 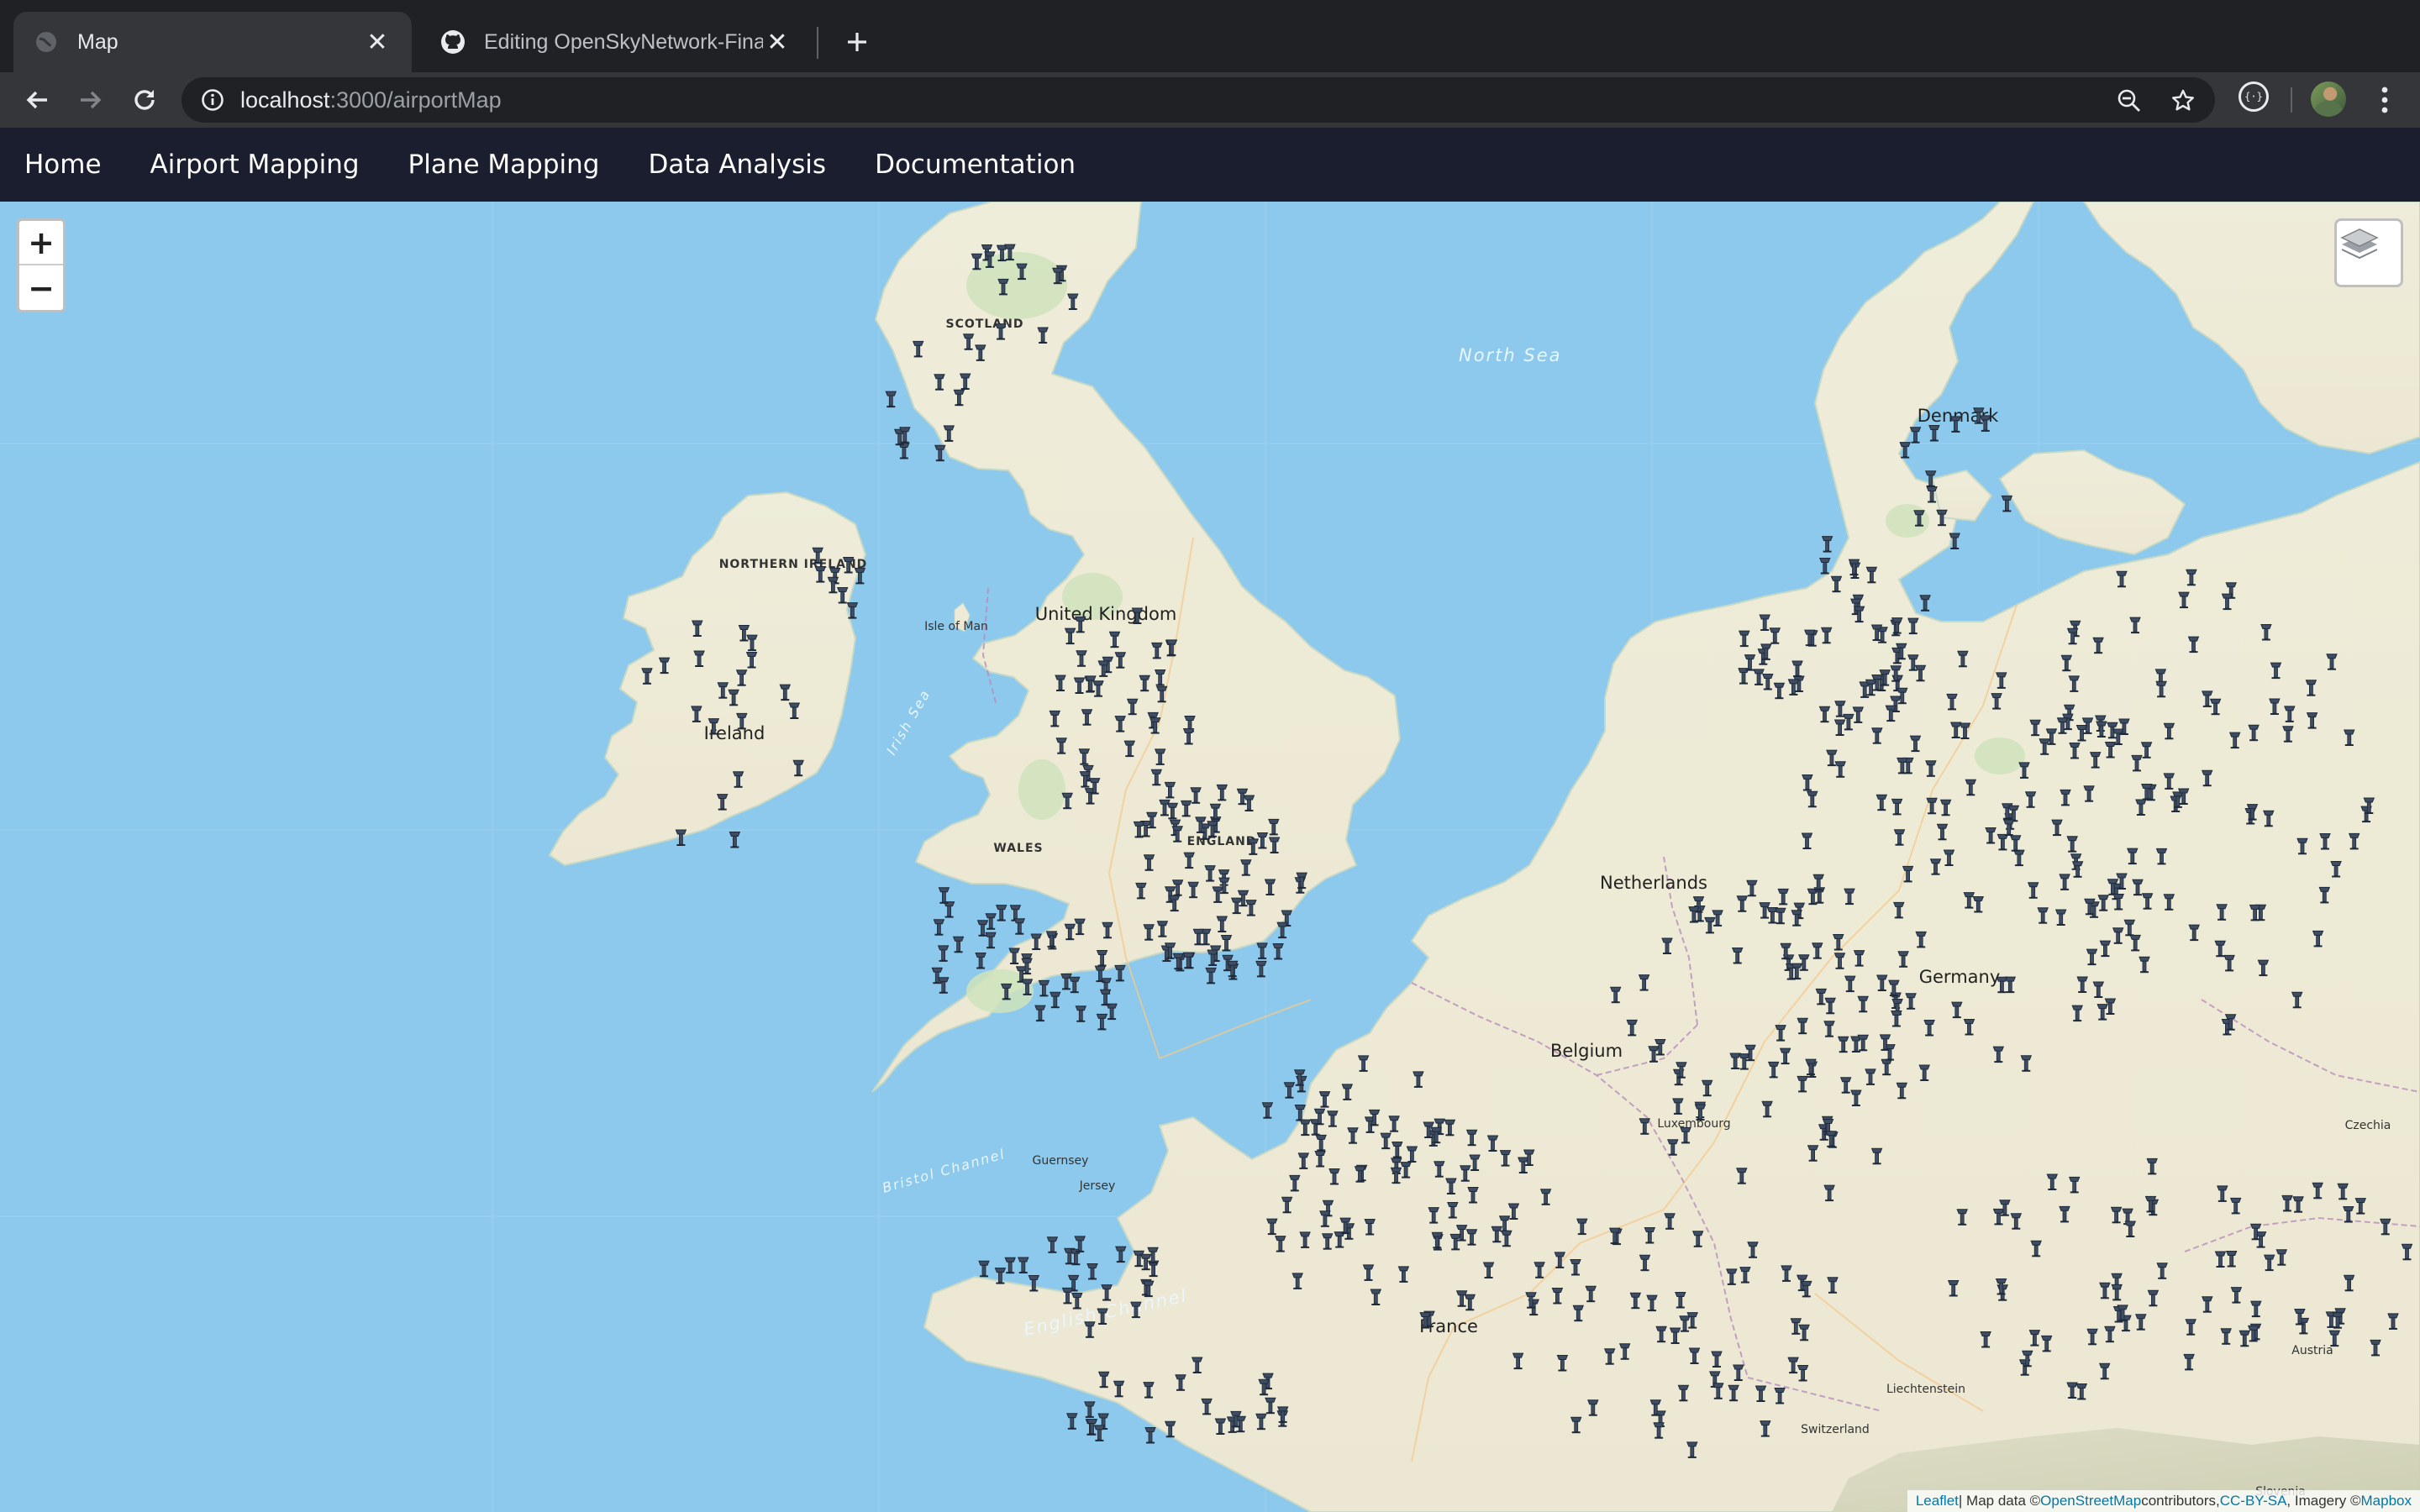 I want to click on zoom-out-button: −, so click(x=41, y=287).